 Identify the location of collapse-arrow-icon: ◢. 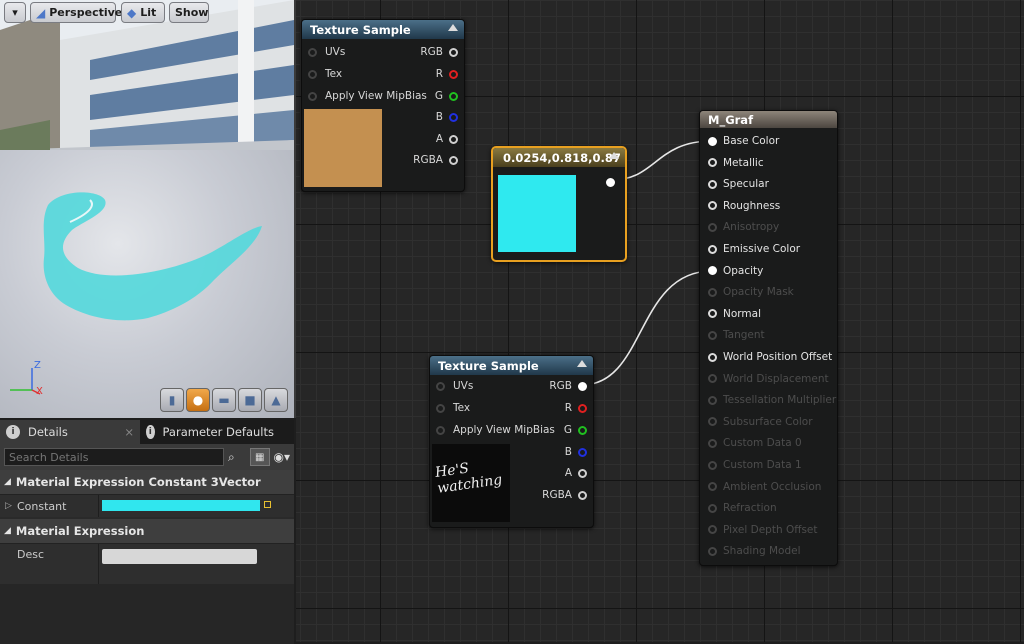
(7, 482).